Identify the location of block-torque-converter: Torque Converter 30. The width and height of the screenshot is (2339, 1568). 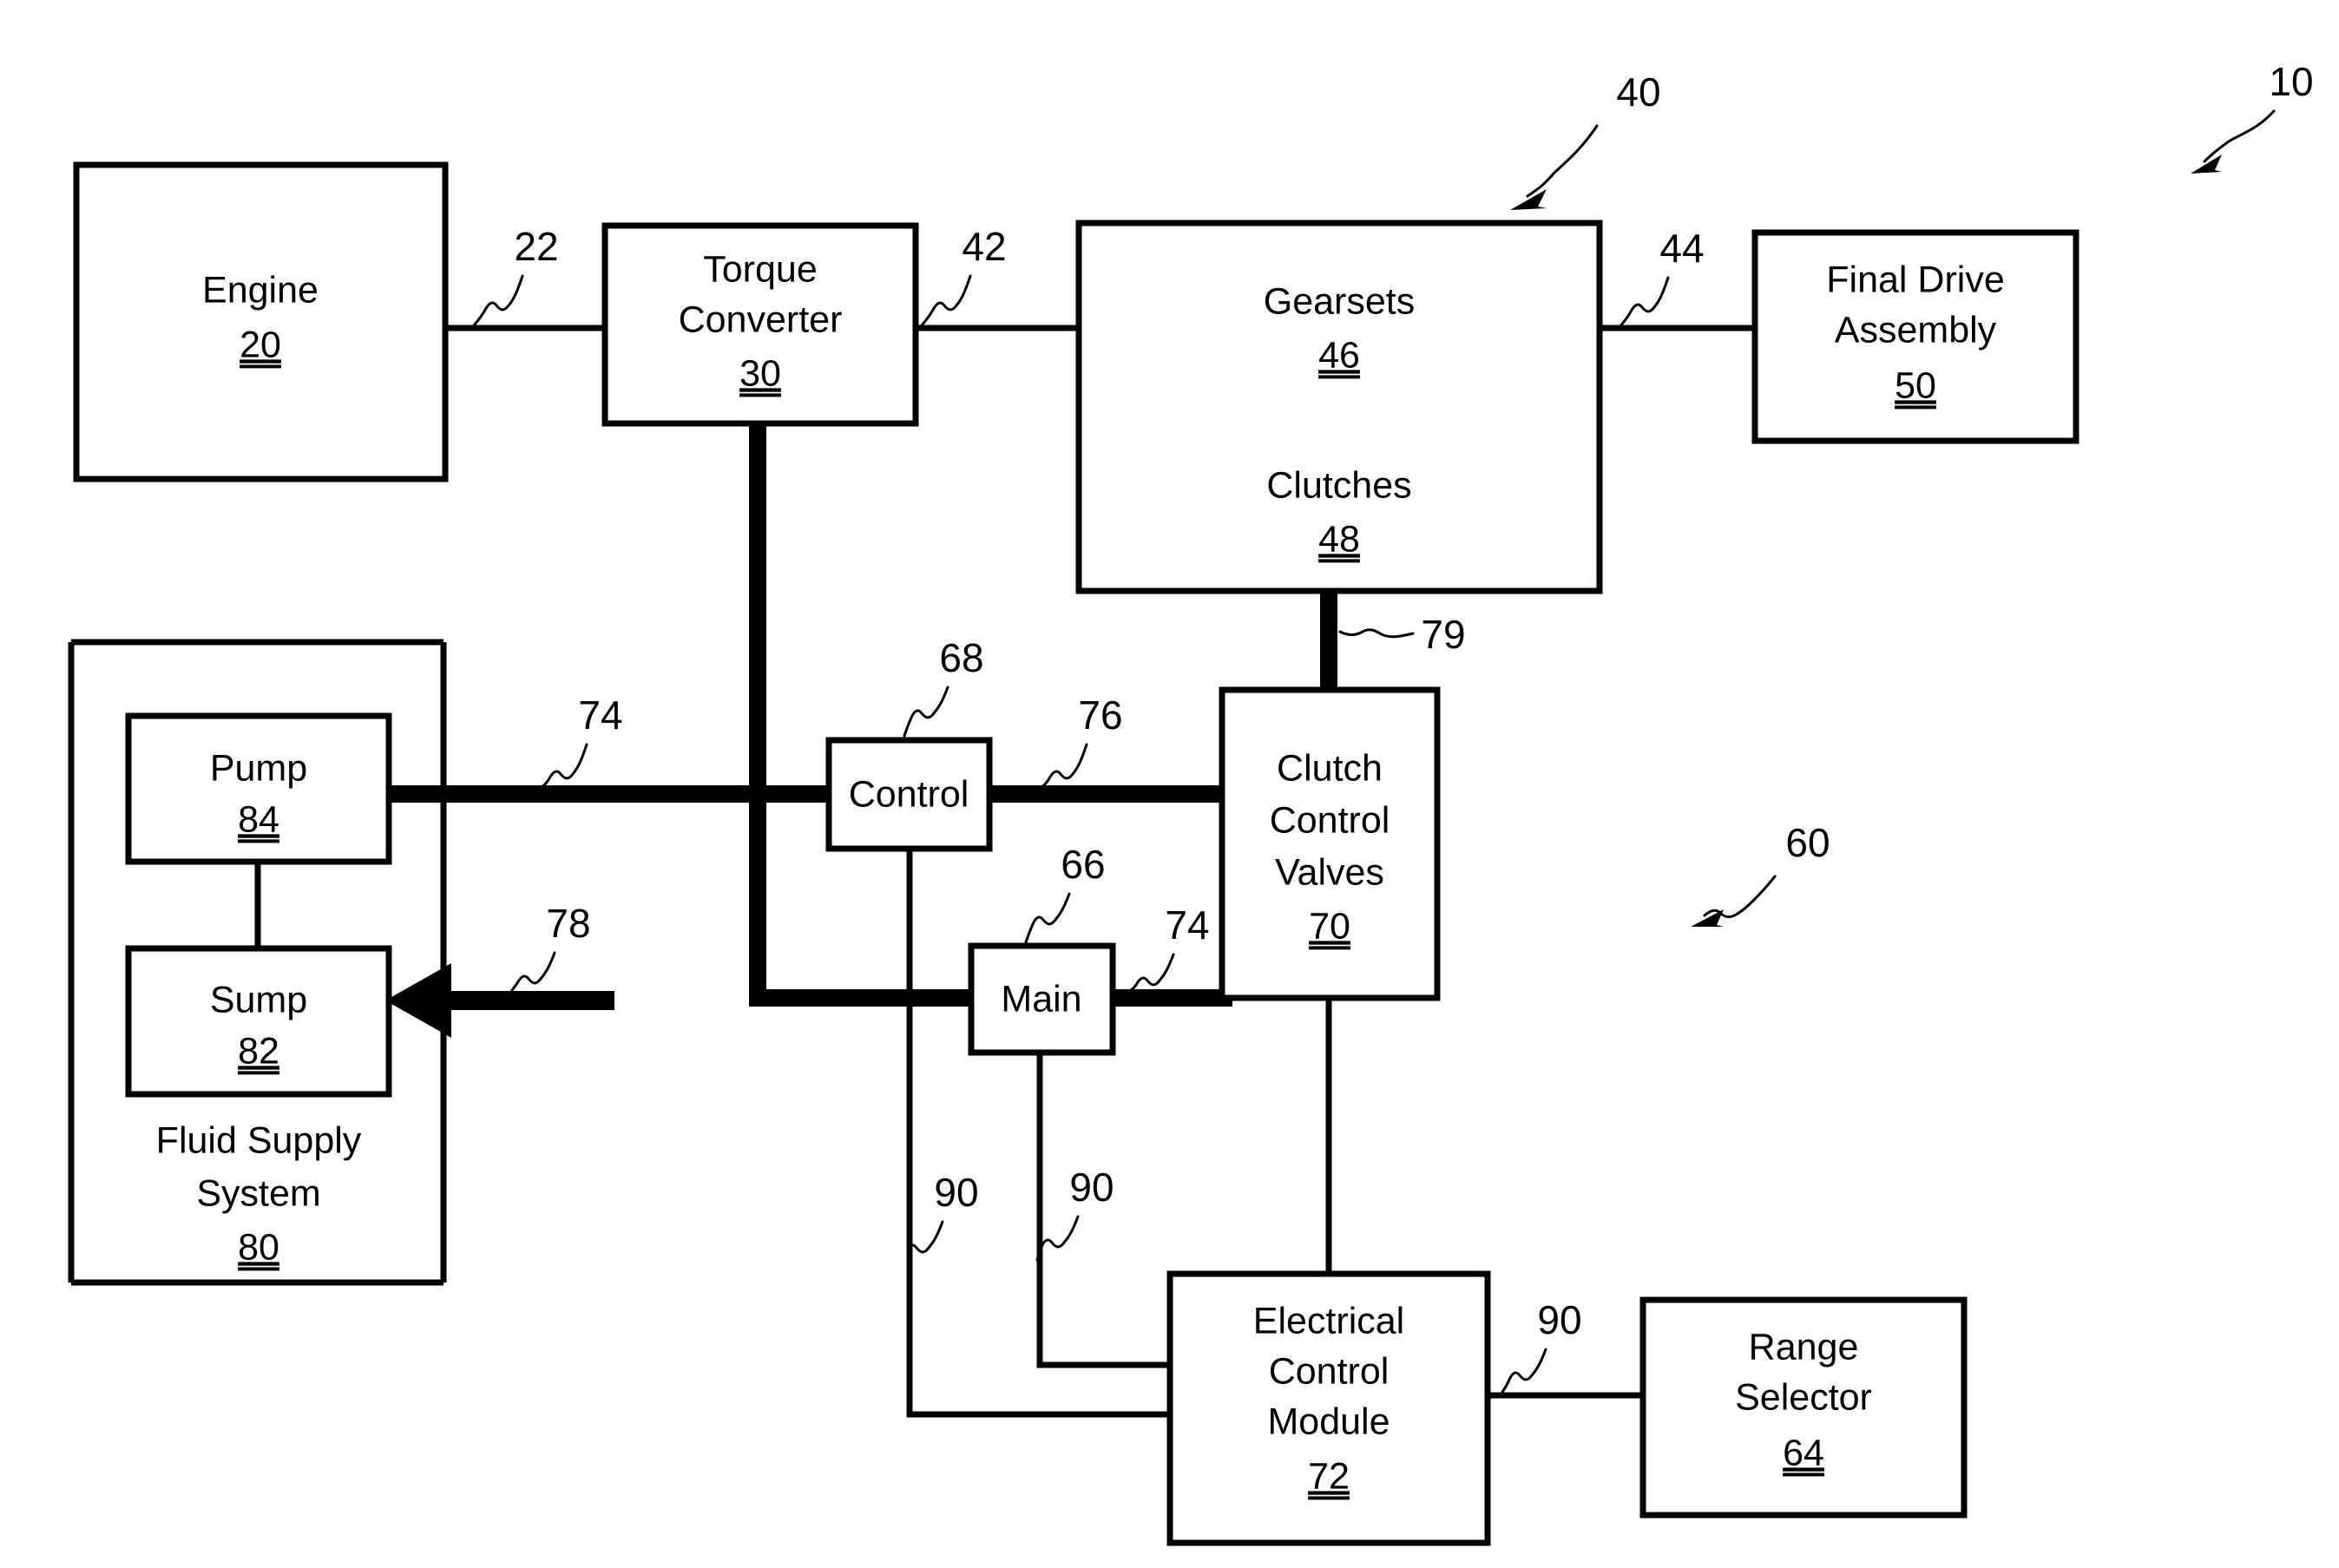
(760, 324).